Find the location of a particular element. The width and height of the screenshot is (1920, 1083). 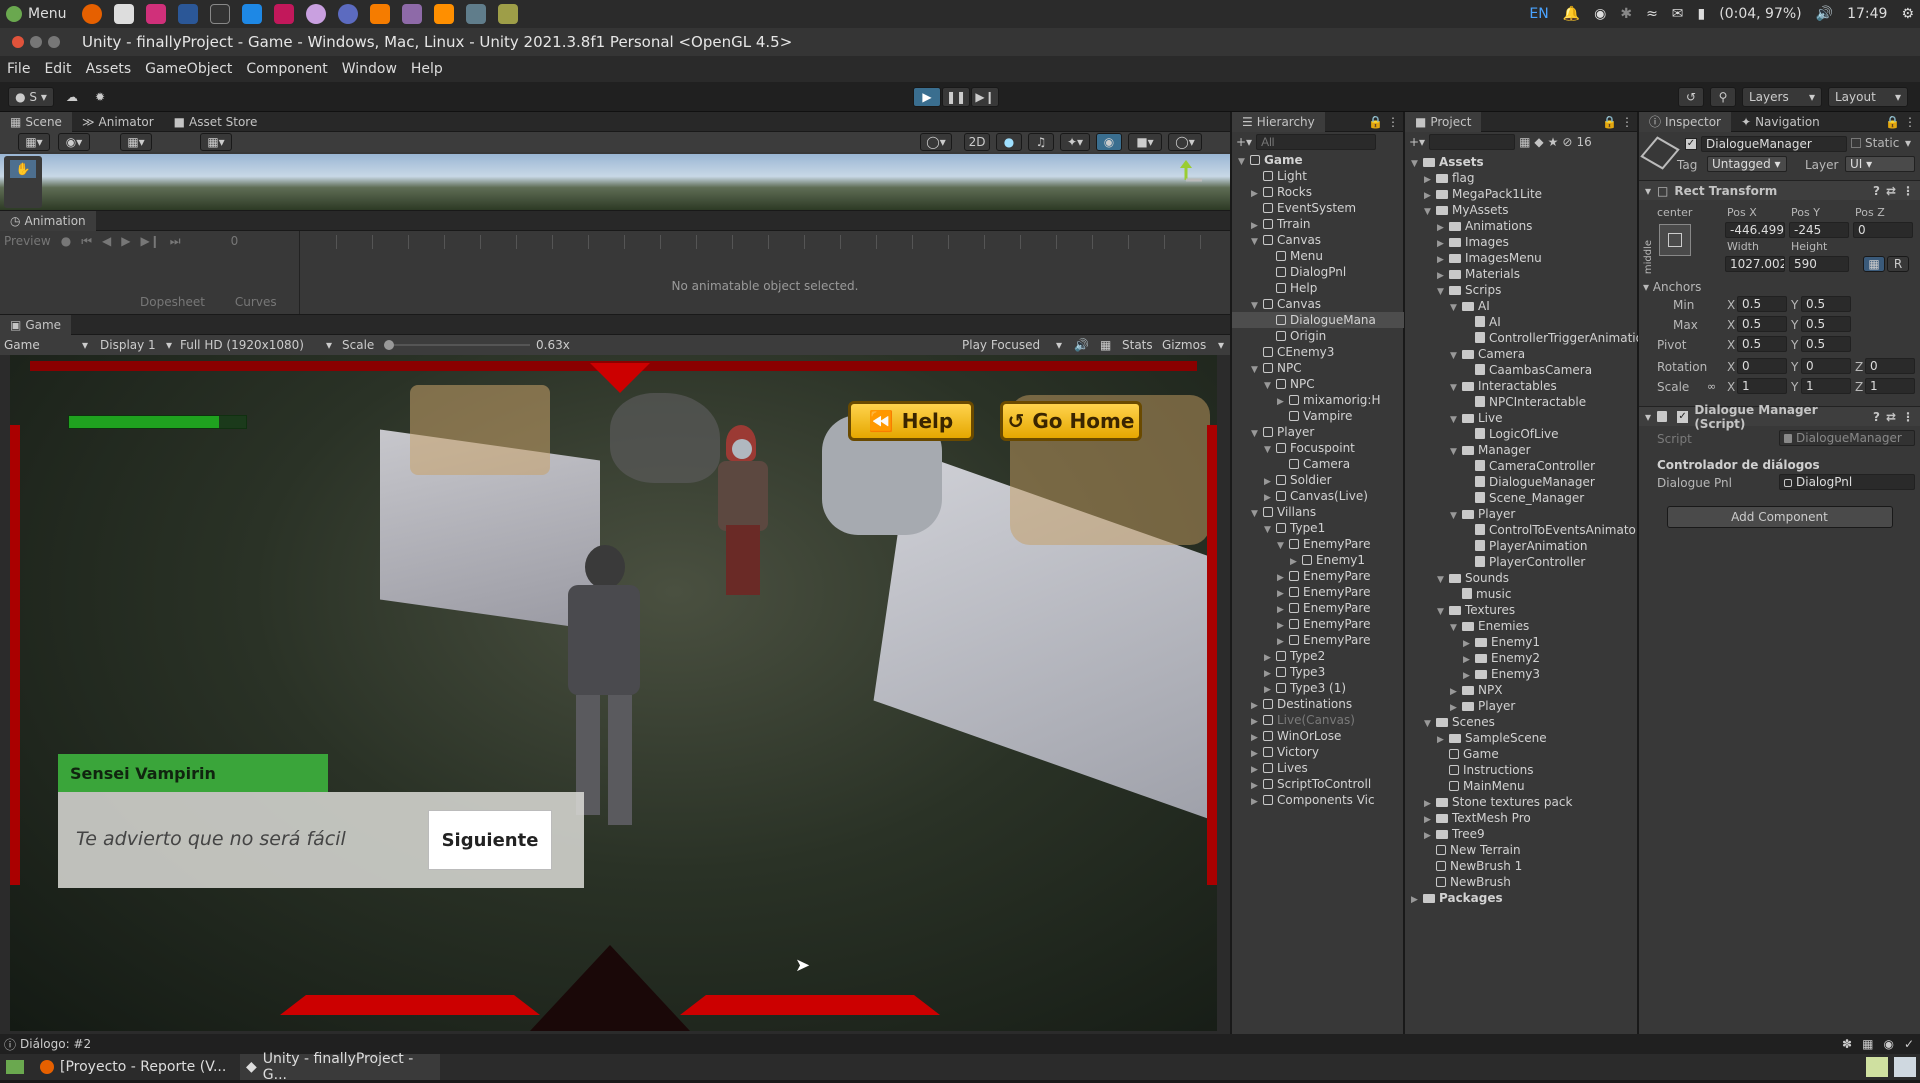

hierarchy-item: ▶ mixamorig:H is located at coordinates (1318, 400).